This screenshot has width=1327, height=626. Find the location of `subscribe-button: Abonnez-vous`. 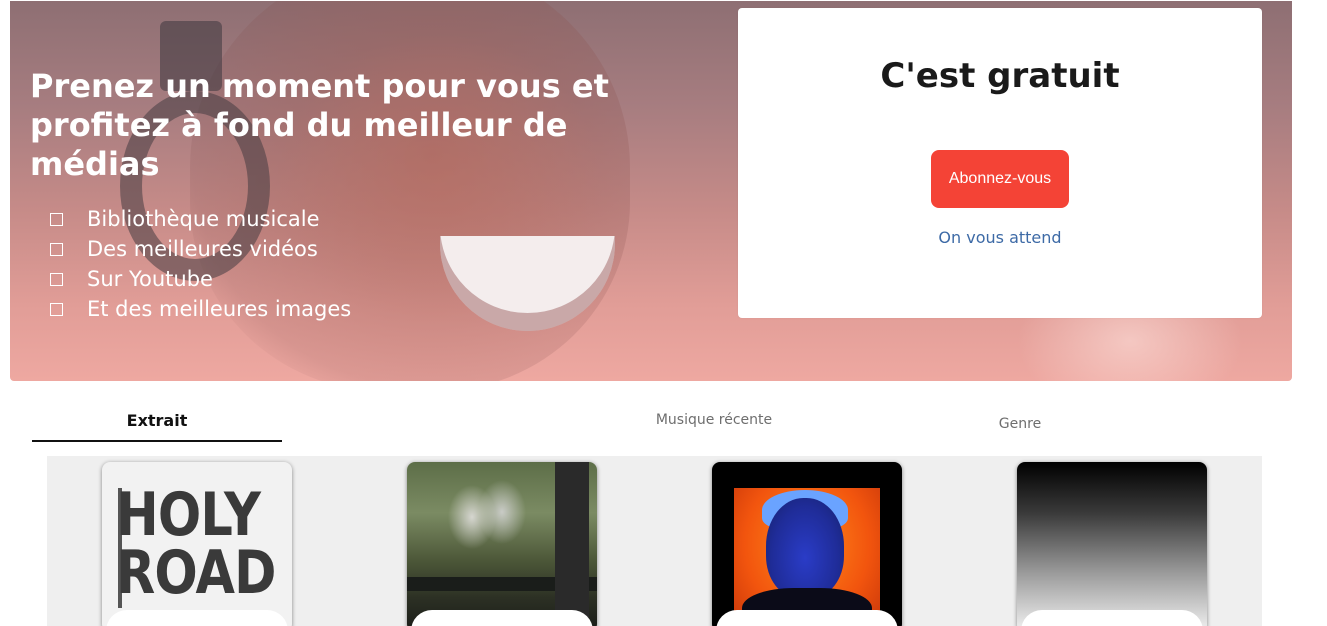

subscribe-button: Abonnez-vous is located at coordinates (1000, 179).